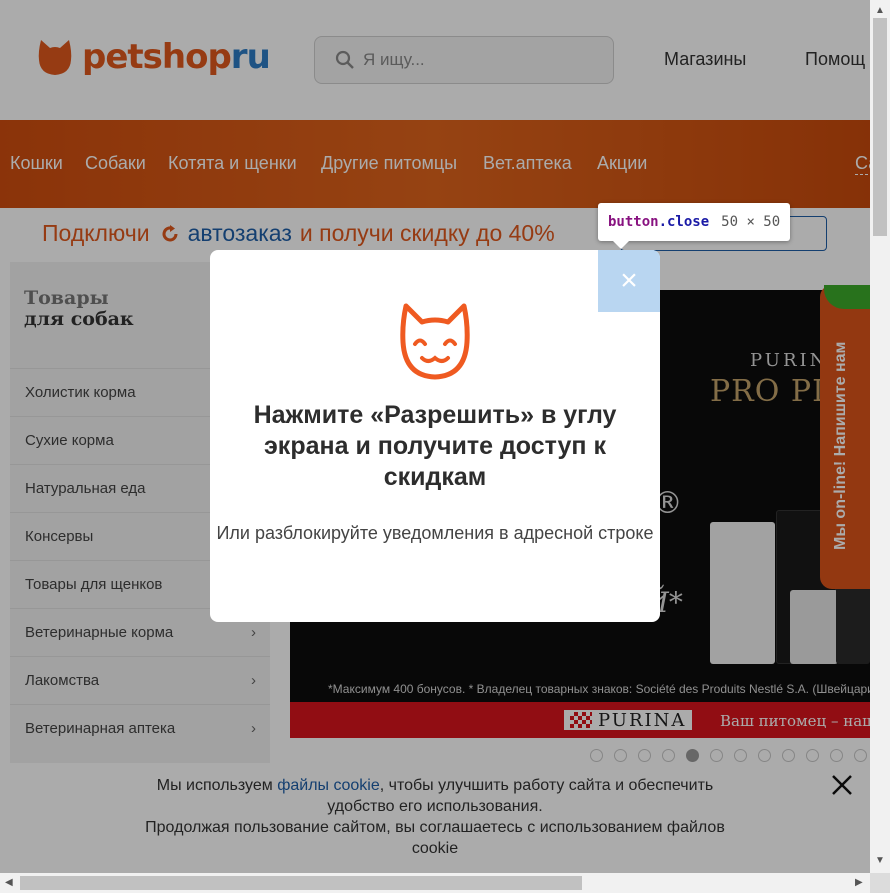  What do you see at coordinates (621, 245) in the screenshot?
I see `tooltip-arrow` at bounding box center [621, 245].